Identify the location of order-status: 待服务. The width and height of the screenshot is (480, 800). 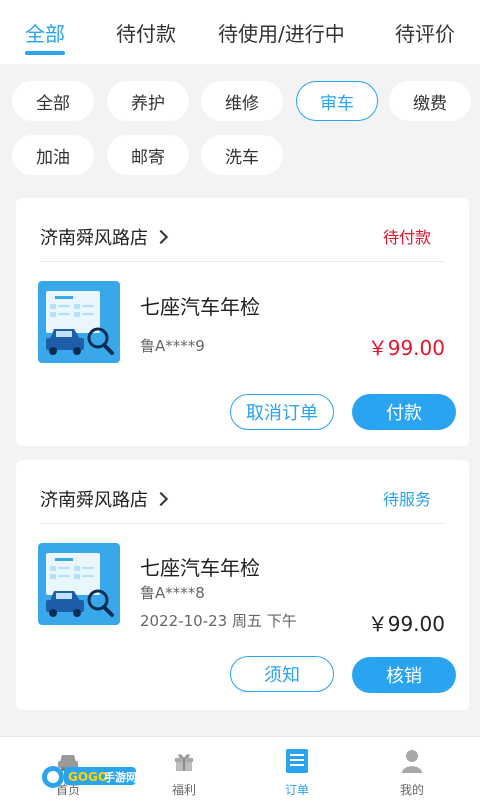
(406, 499).